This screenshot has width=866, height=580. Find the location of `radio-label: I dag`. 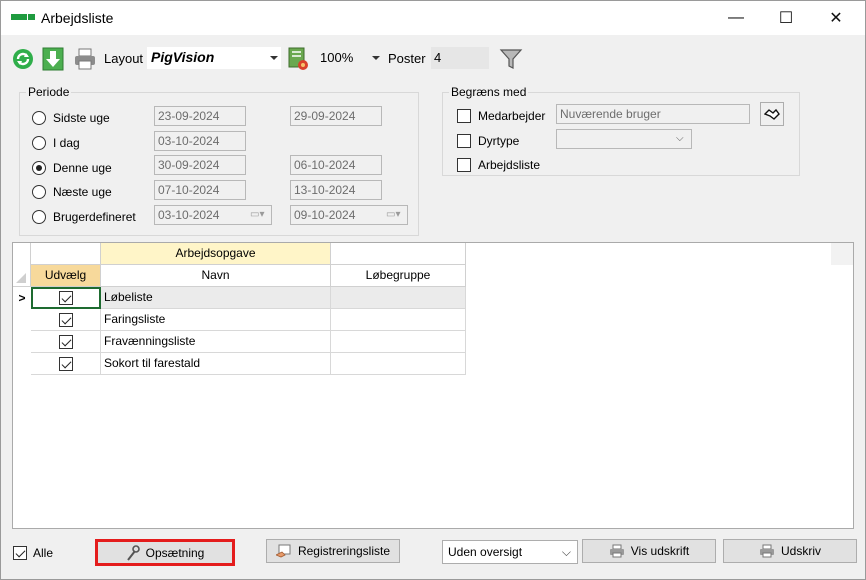

radio-label: I dag is located at coordinates (66, 143).